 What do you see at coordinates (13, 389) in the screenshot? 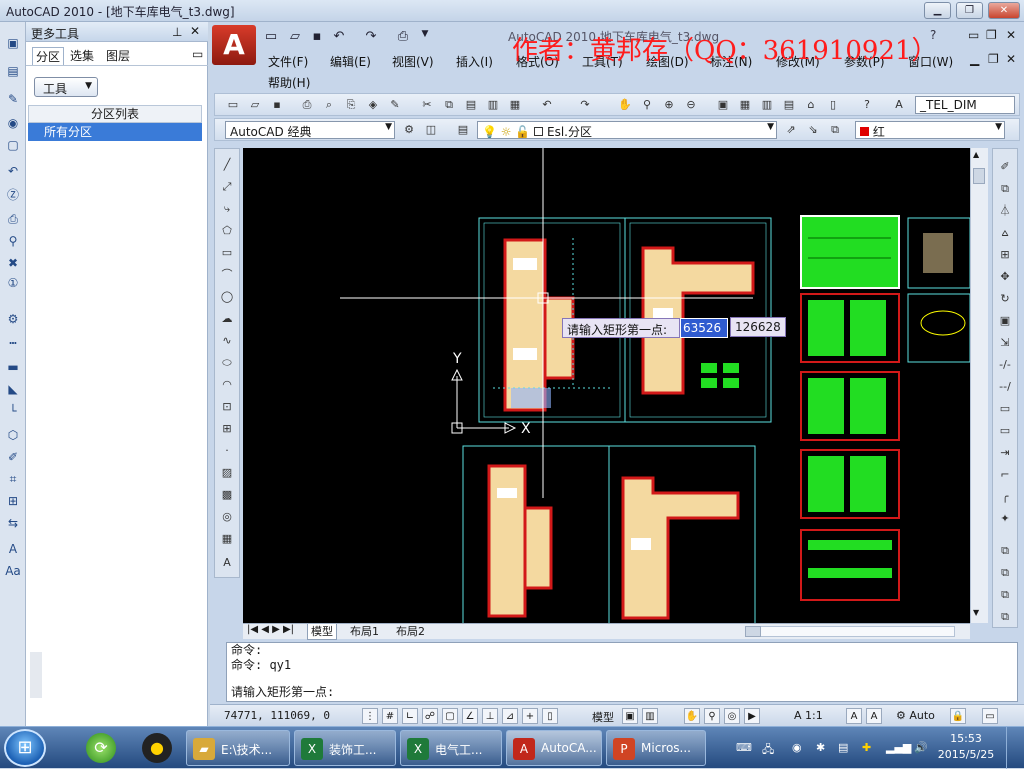
I see `wedge-icon: ◣` at bounding box center [13, 389].